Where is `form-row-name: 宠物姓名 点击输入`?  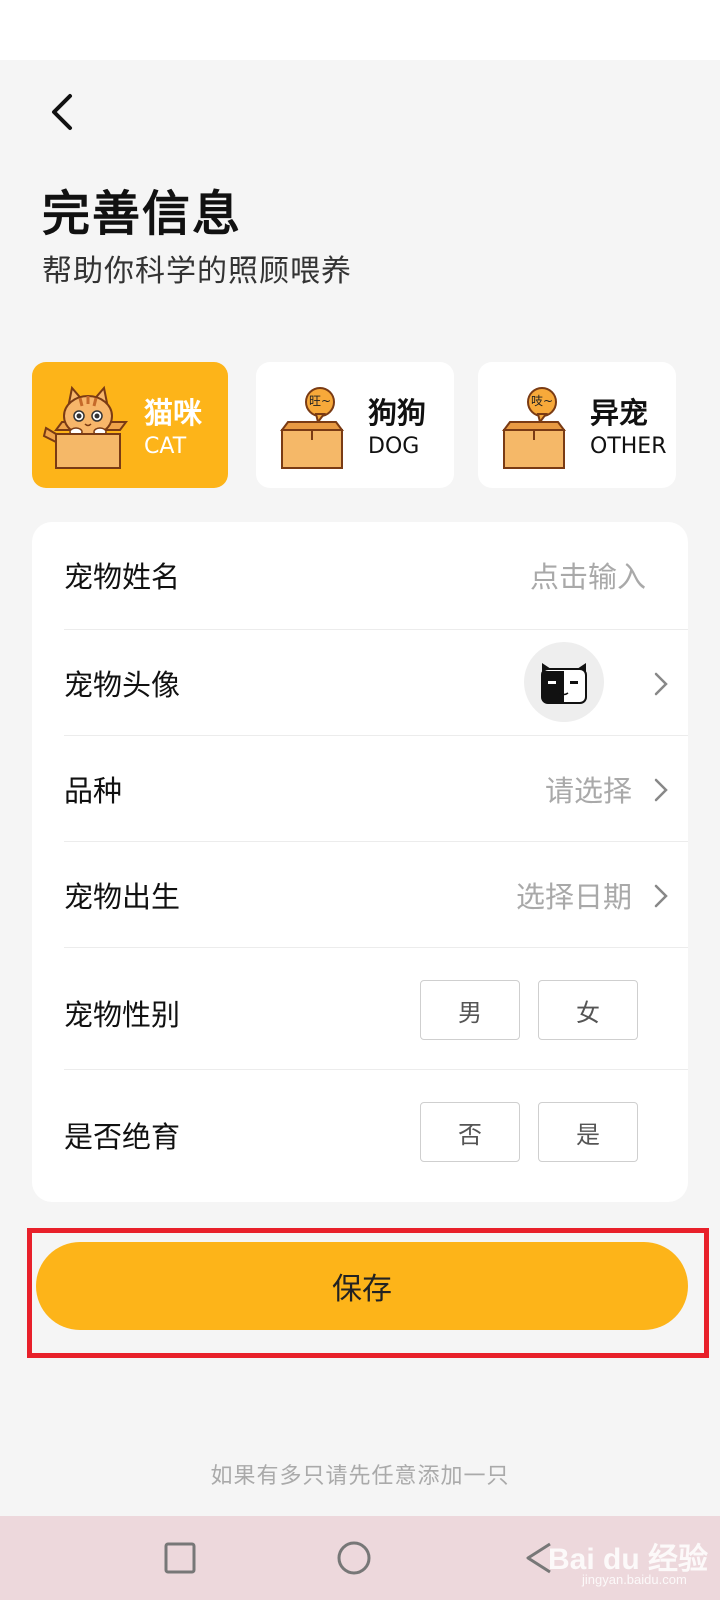
form-row-name: 宠物姓名 点击输入 is located at coordinates (376, 576).